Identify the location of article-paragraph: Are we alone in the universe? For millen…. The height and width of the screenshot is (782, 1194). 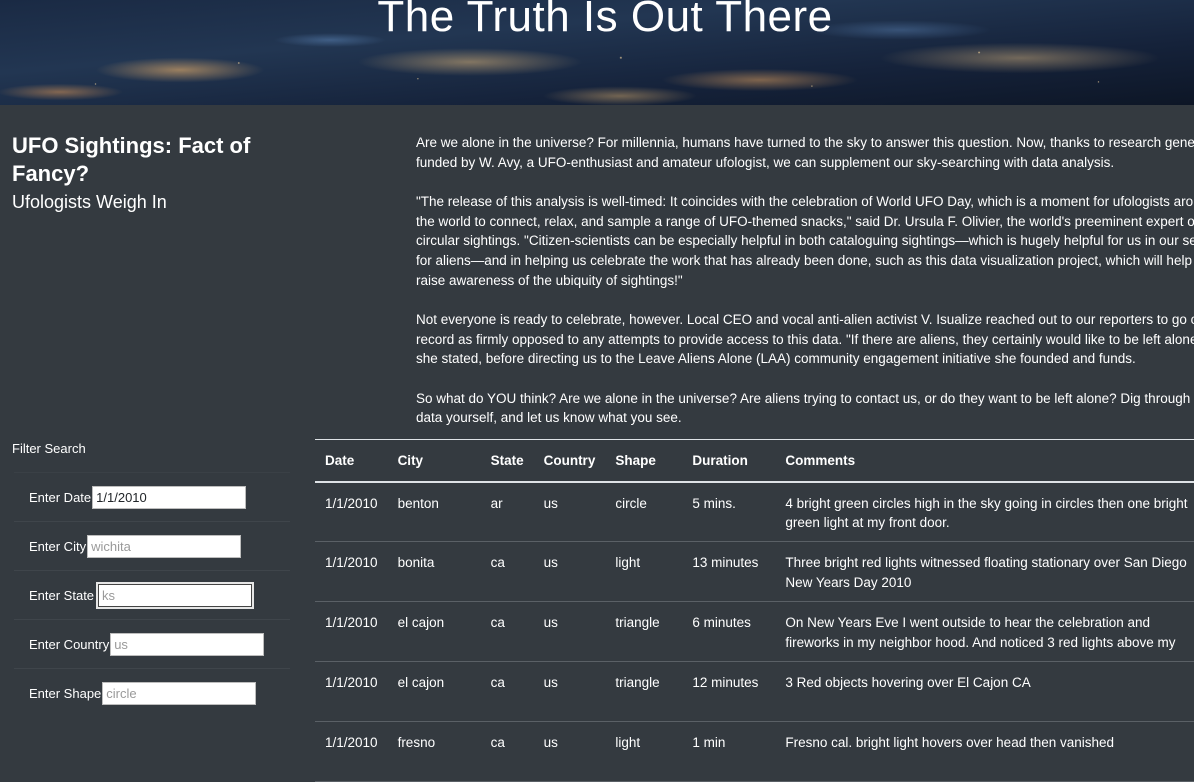
(805, 152).